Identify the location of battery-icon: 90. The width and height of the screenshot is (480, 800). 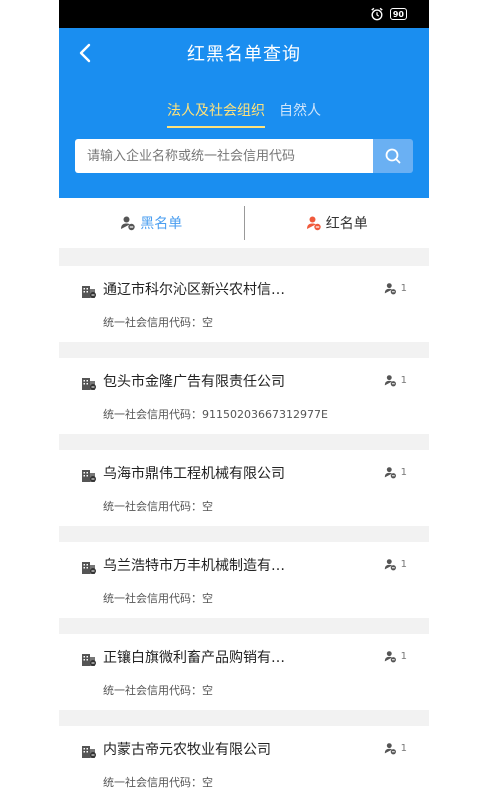
(398, 14).